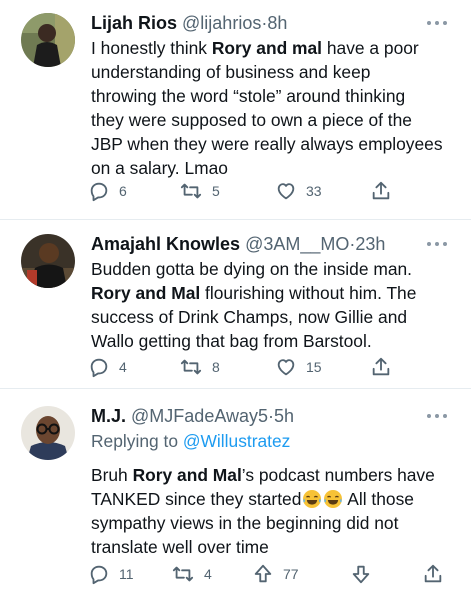  Describe the element at coordinates (251, 269) in the screenshot. I see `tweet-line: Budden gotta be dying on the inside man.` at that location.